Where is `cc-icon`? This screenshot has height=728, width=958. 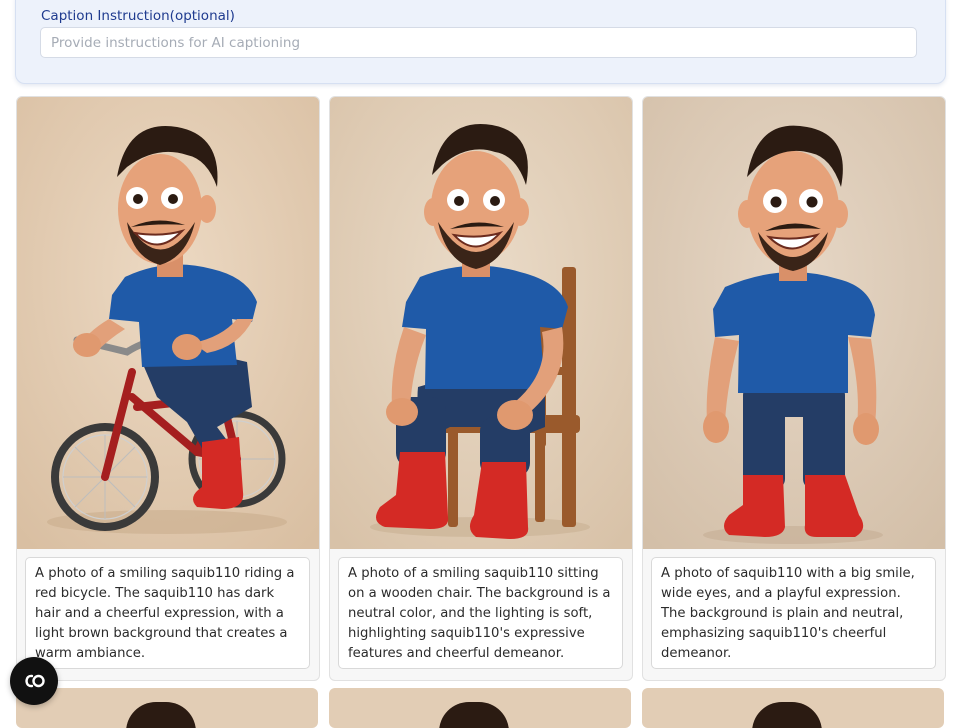 cc-icon is located at coordinates (35, 681).